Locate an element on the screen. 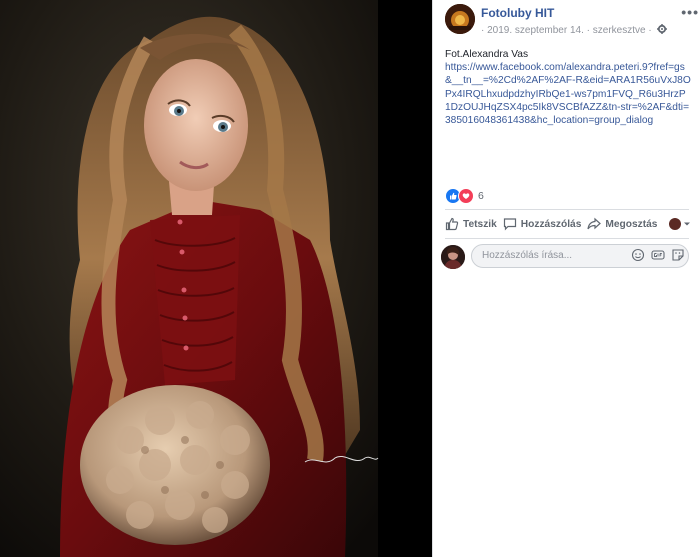 Image resolution: width=700 pixels, height=557 pixels. thumb-up-icon is located at coordinates (452, 224).